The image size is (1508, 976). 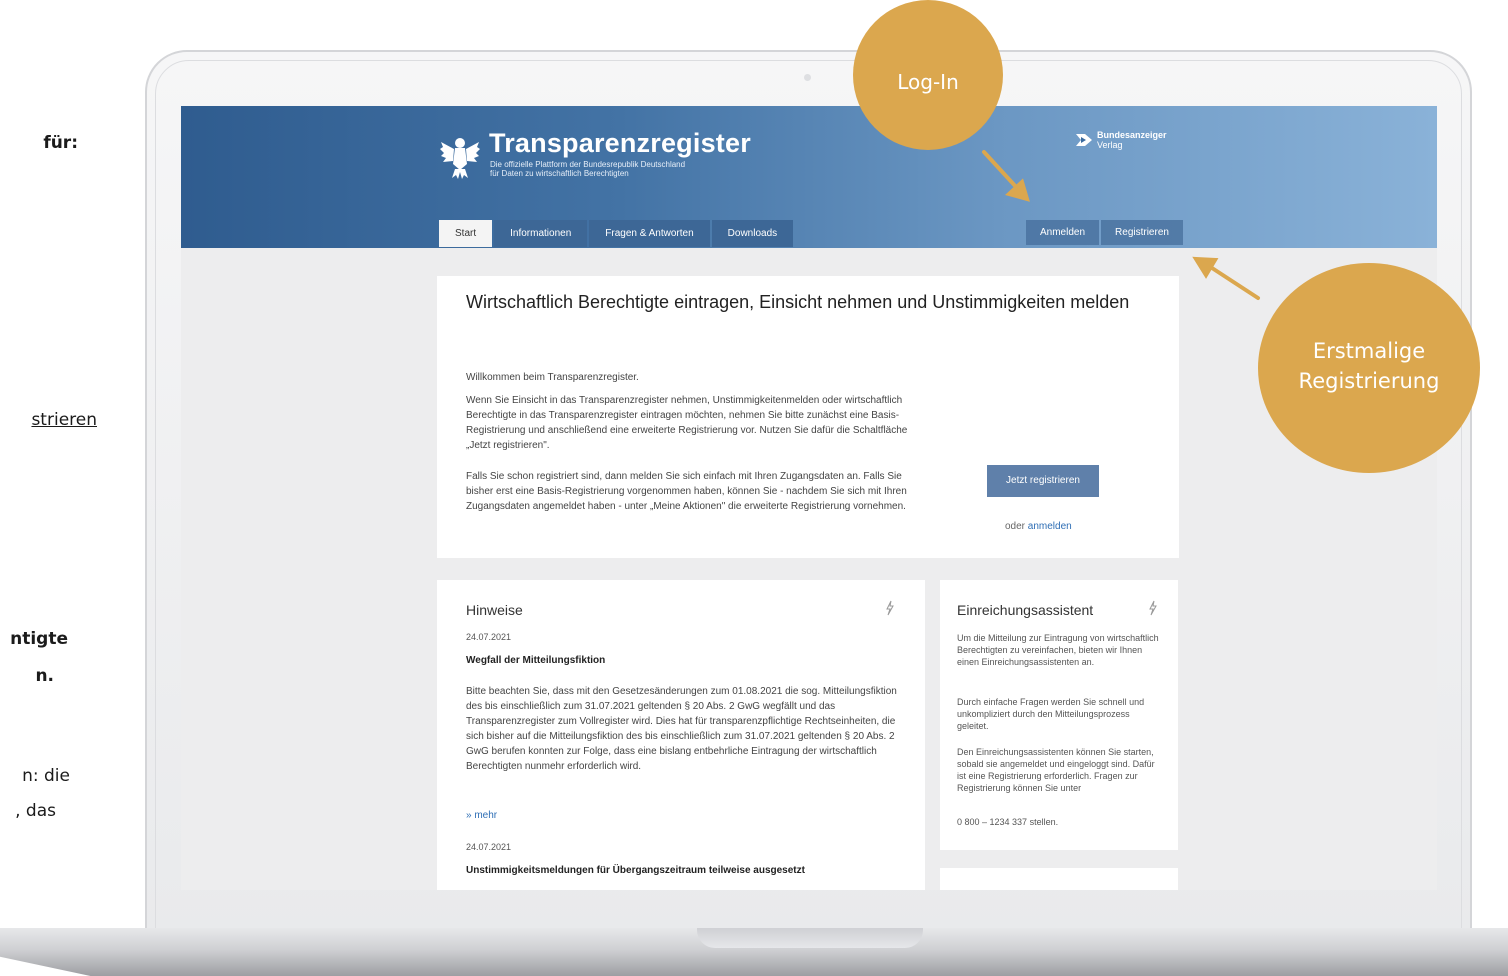 What do you see at coordinates (39, 639) in the screenshot?
I see `left-bold-fragment-1: ntigte` at bounding box center [39, 639].